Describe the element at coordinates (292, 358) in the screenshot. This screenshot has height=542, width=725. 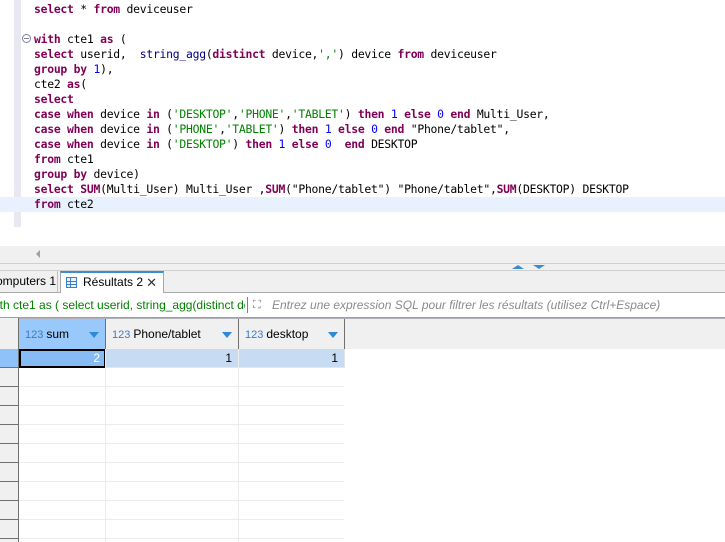
I see `cell-desktop: 1` at that location.